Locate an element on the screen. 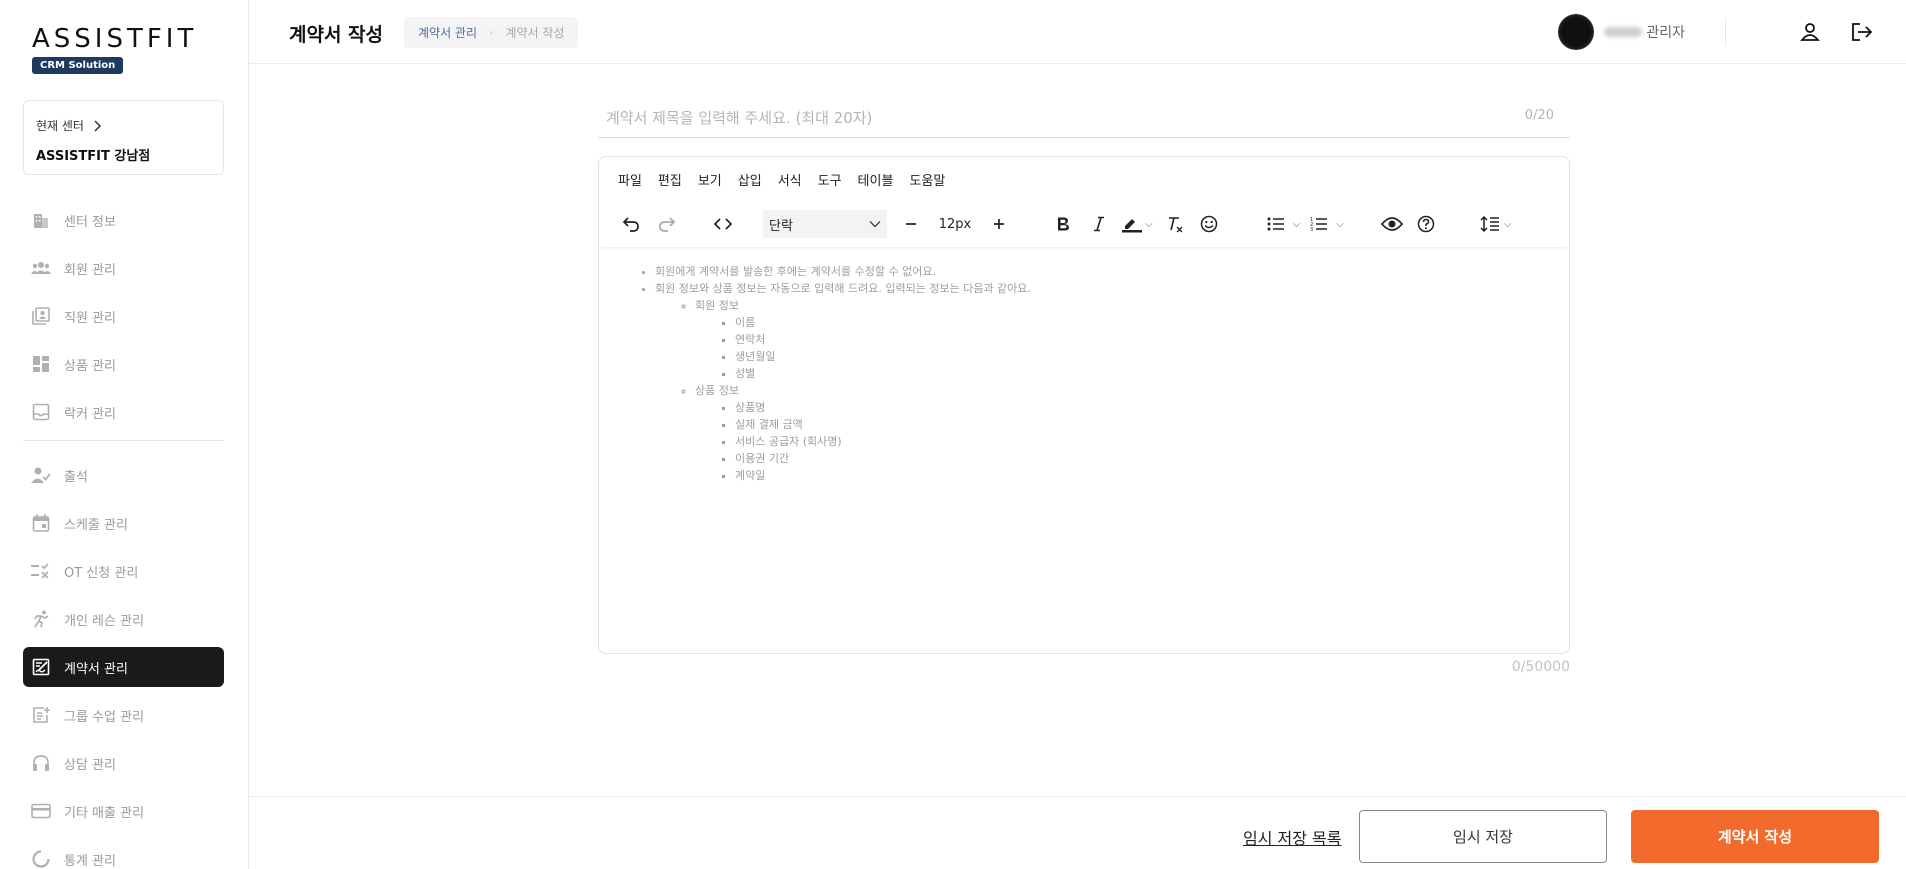 The image size is (1906, 869). sidebar-item-label: 그룹 수업 관리 is located at coordinates (104, 717).